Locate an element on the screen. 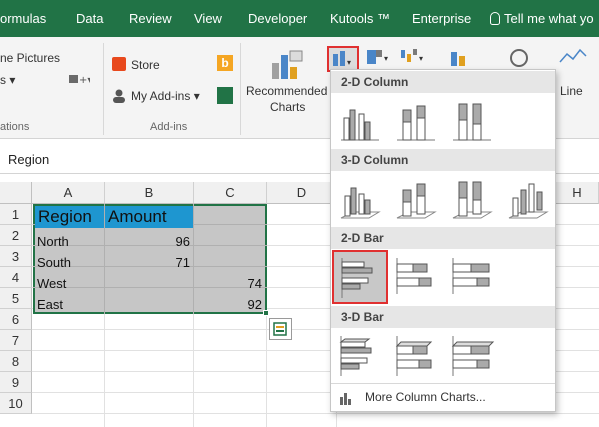 Image resolution: width=599 pixels, height=427 pixels. fill-handle is located at coordinates (266, 313).